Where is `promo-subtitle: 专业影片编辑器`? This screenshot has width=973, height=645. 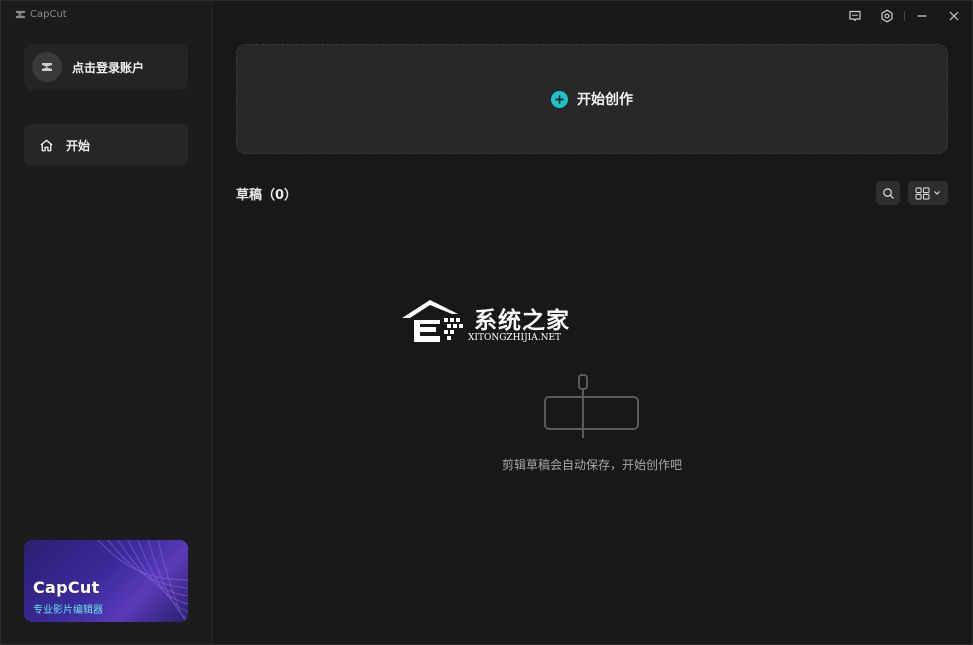
promo-subtitle: 专业影片编辑器 is located at coordinates (68, 610).